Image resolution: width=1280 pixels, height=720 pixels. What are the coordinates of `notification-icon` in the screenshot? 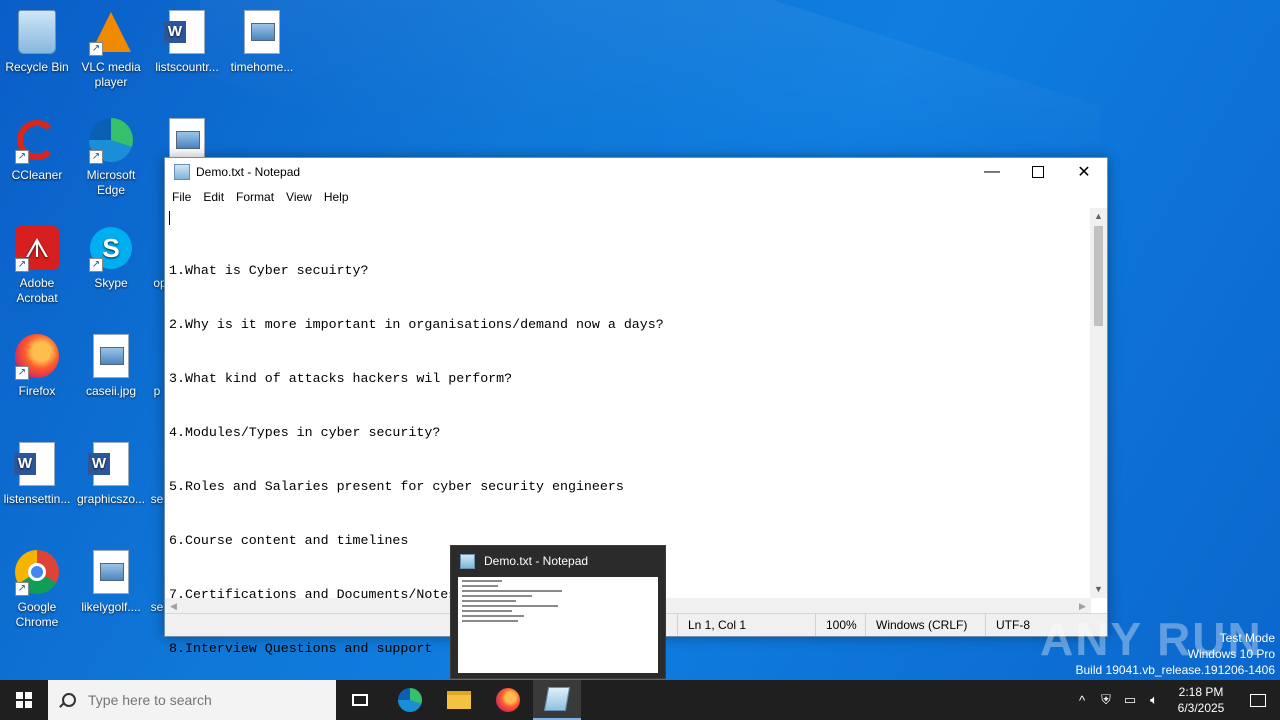 It's located at (1258, 700).